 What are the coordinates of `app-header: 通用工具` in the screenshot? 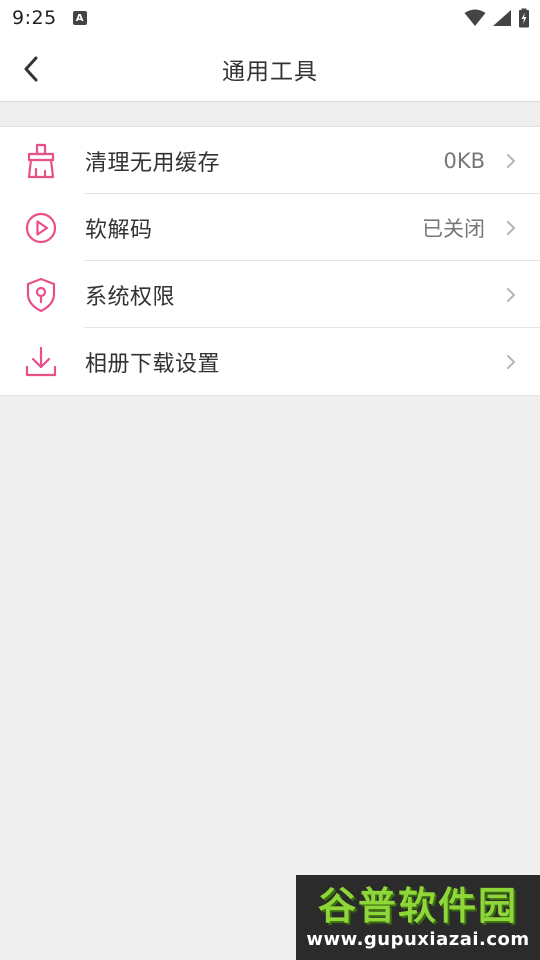 It's located at (270, 69).